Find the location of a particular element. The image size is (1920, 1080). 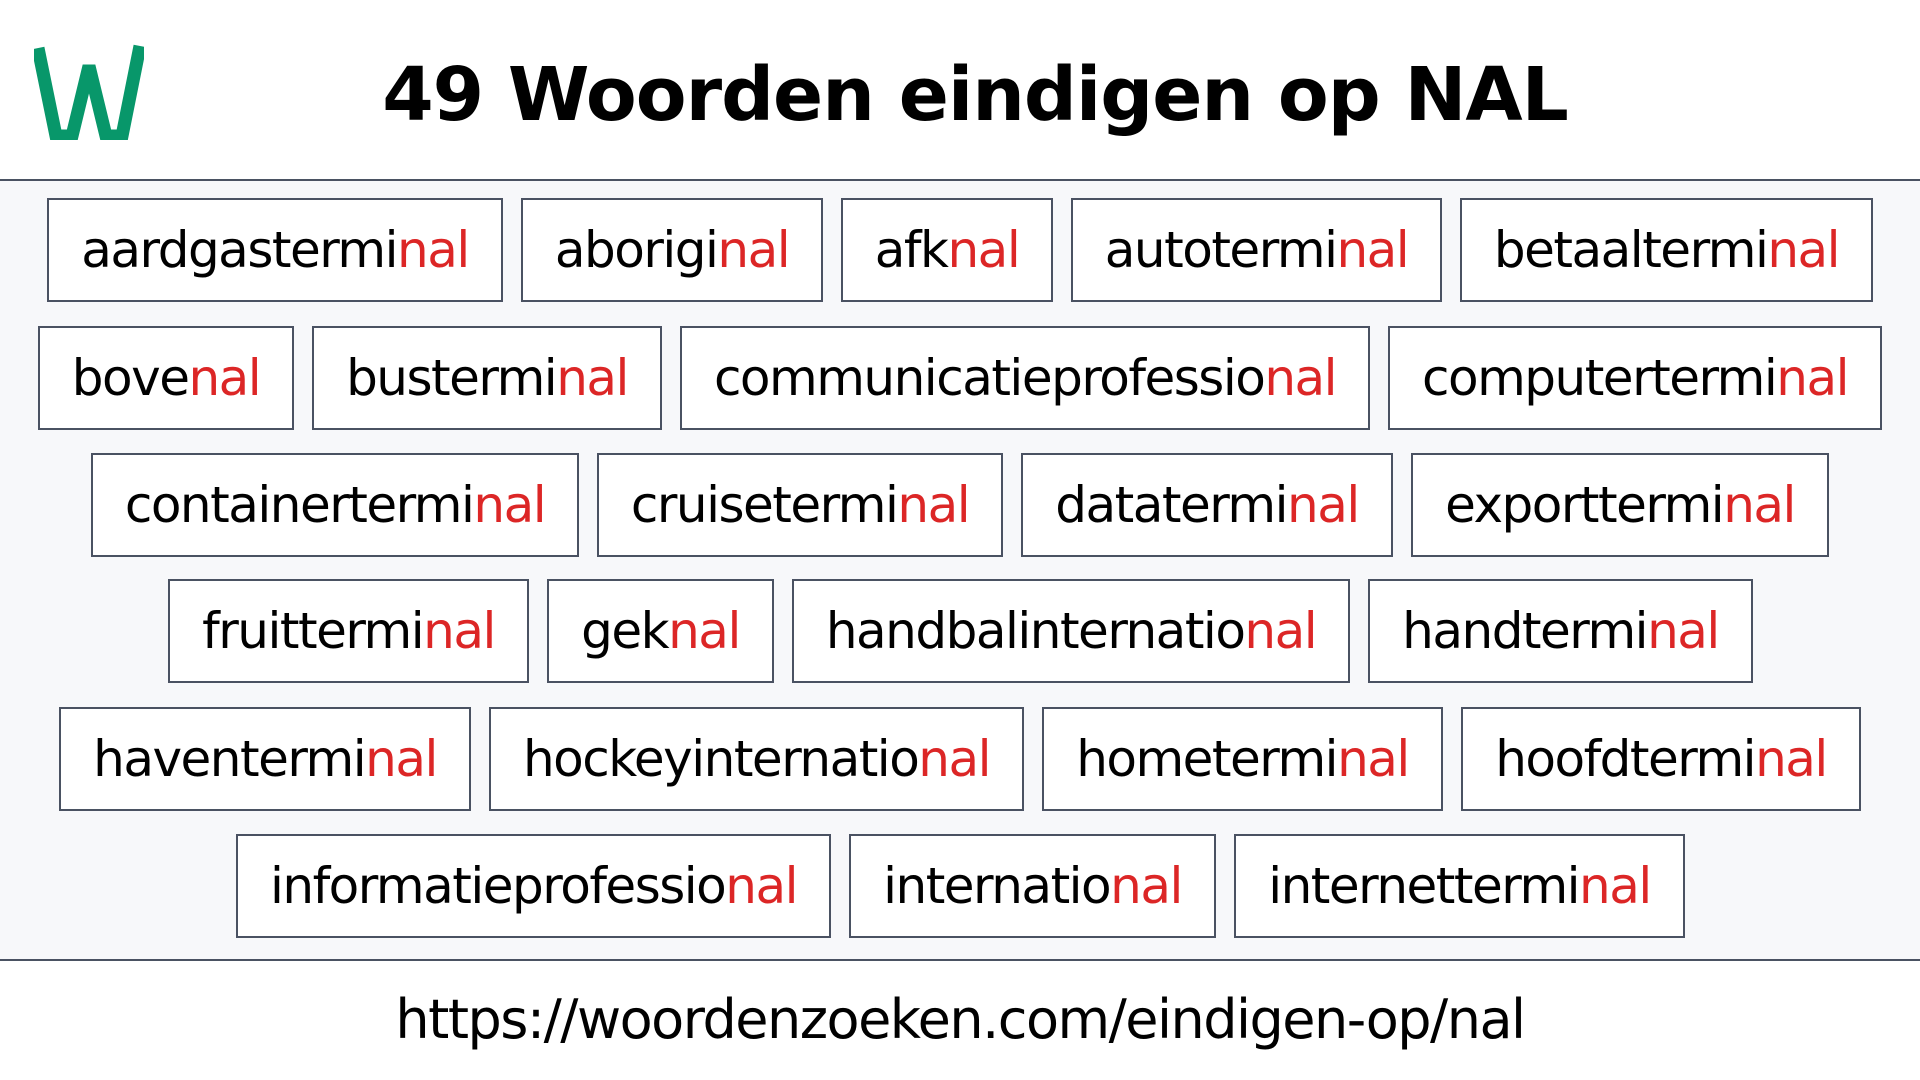

word-prefix: communicatieprofessio is located at coordinates (989, 378).